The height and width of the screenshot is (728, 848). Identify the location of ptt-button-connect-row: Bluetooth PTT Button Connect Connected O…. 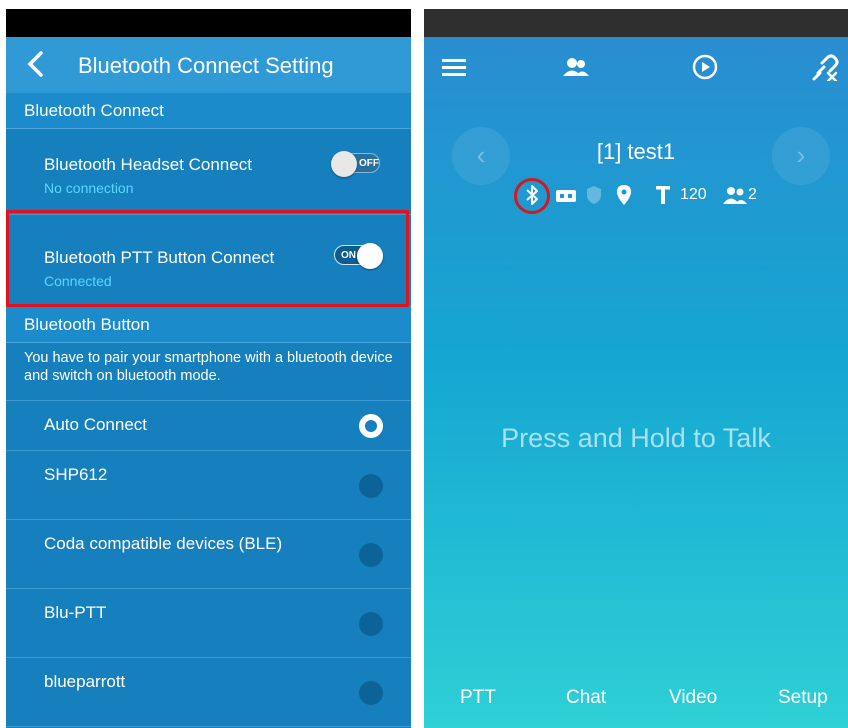
(208, 261).